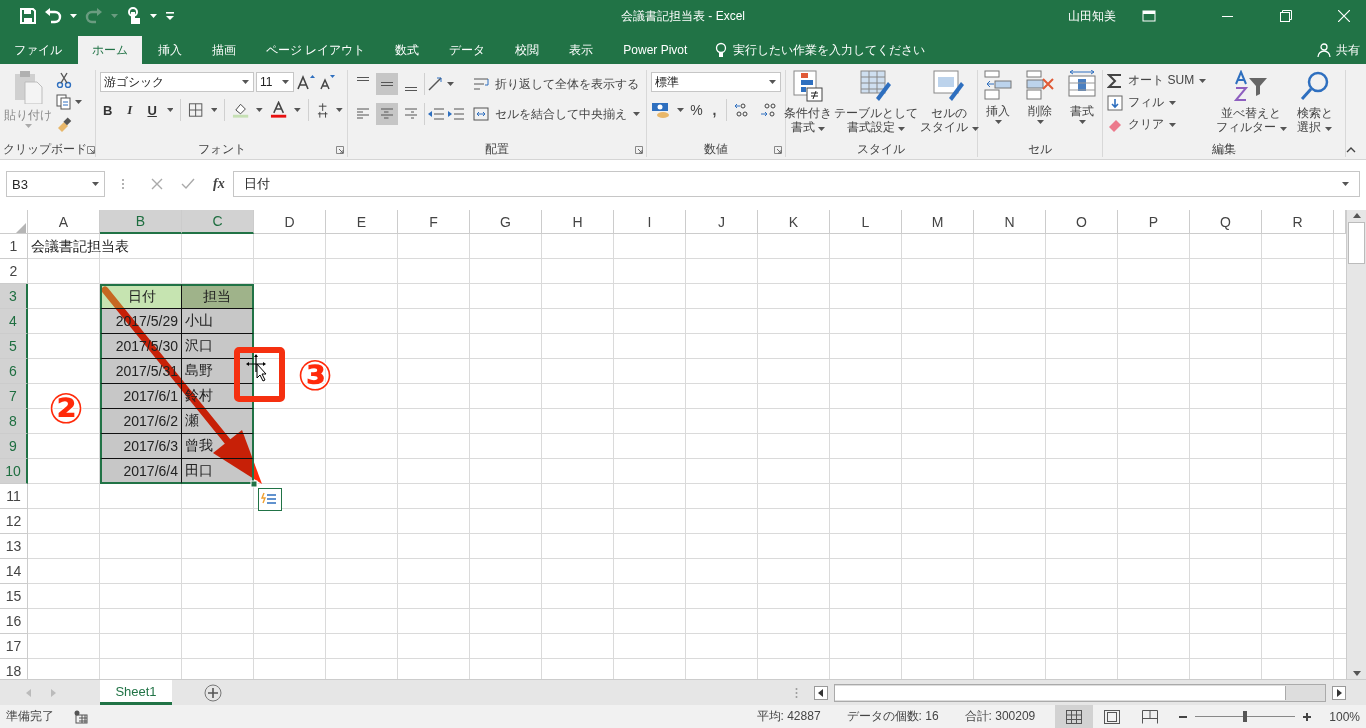 This screenshot has width=1366, height=728. What do you see at coordinates (290, 222) in the screenshot?
I see `column-header: D` at bounding box center [290, 222].